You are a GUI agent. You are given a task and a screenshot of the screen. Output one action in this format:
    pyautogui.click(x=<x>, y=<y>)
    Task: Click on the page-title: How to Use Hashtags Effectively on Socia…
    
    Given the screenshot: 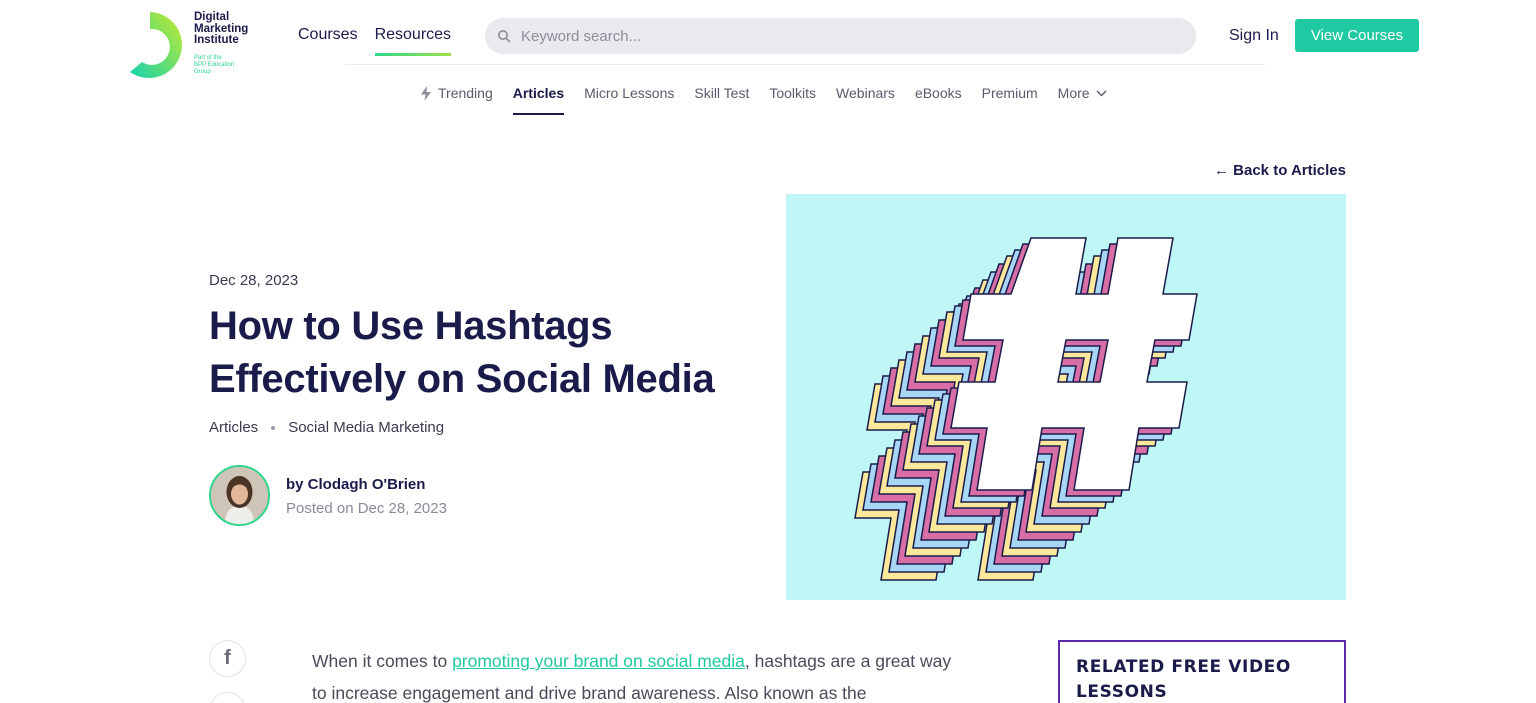 What is the action you would take?
    pyautogui.click(x=462, y=352)
    